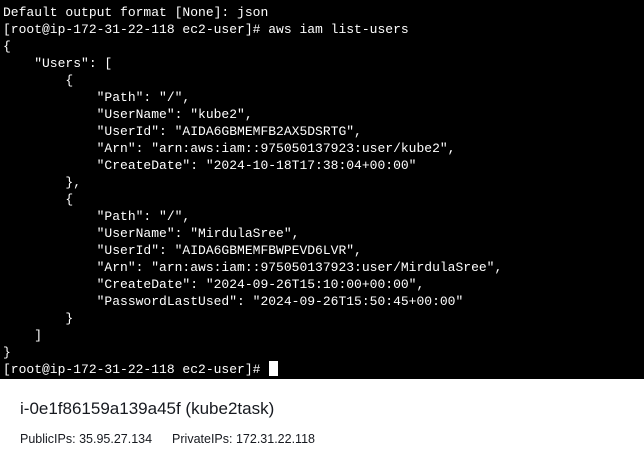 This screenshot has height=470, width=644. I want to click on instance-title: i-0e1f86159a139a45f (kube2task), so click(147, 408).